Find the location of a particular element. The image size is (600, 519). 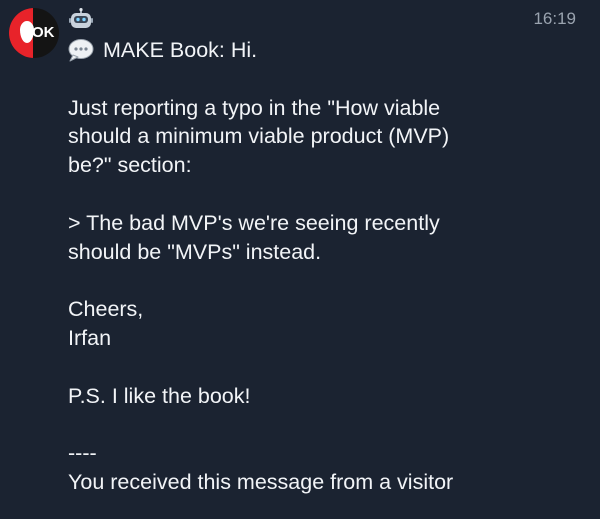

speech-bubble-icon is located at coordinates (81, 50).